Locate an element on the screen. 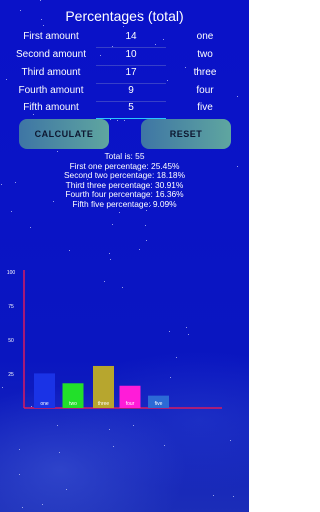 The height and width of the screenshot is (512, 320). y-tick-label: 75 is located at coordinates (11, 307).